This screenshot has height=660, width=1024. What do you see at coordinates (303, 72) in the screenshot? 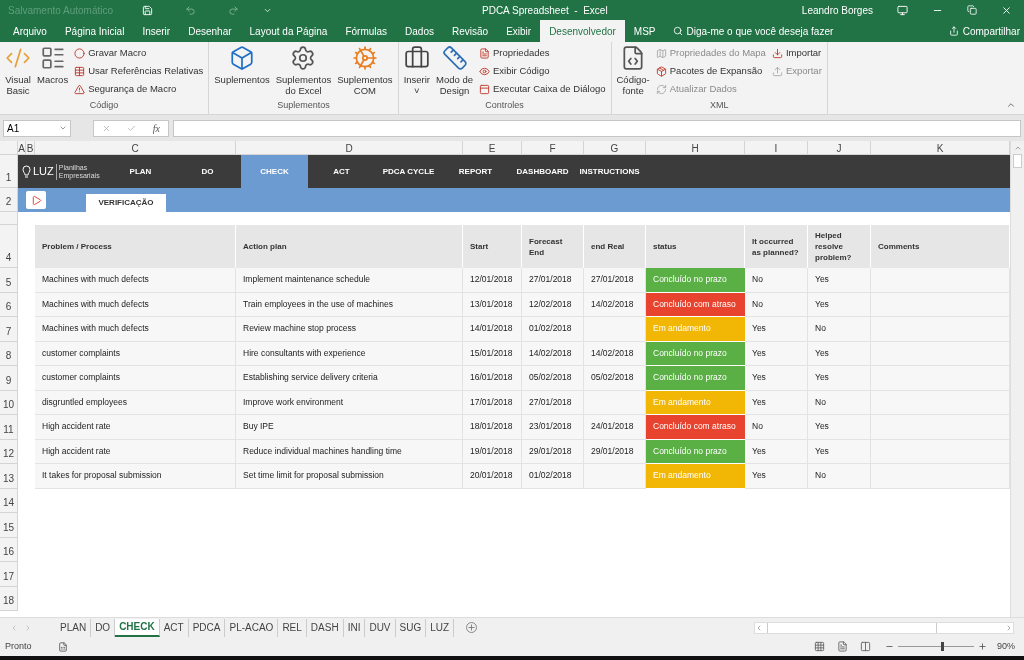
I see `ribbon-button: Suplementos do Excel` at bounding box center [303, 72].